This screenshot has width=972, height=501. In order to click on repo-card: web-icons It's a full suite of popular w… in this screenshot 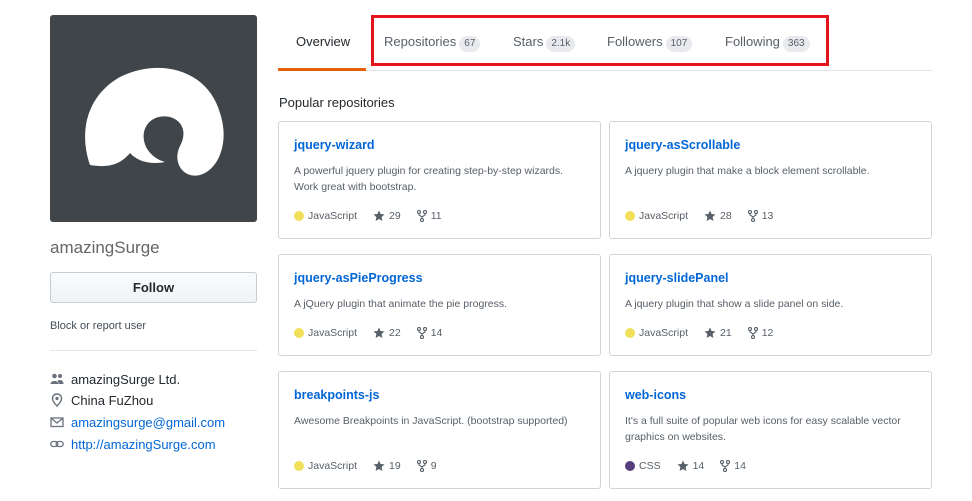, I will do `click(770, 430)`.